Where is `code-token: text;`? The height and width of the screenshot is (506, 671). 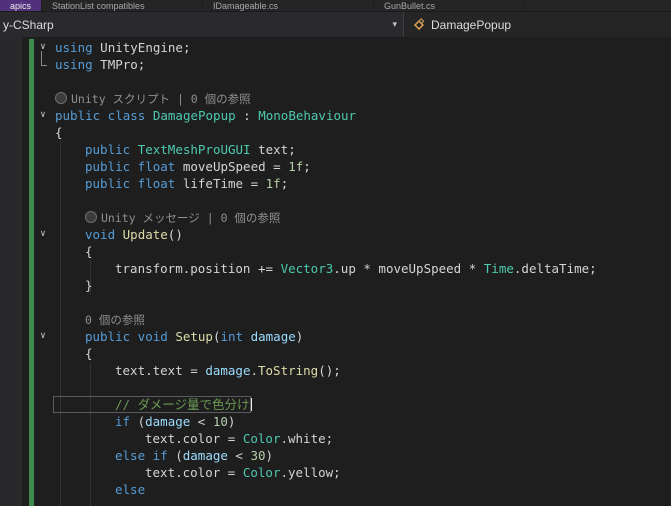
code-token: text; is located at coordinates (273, 149).